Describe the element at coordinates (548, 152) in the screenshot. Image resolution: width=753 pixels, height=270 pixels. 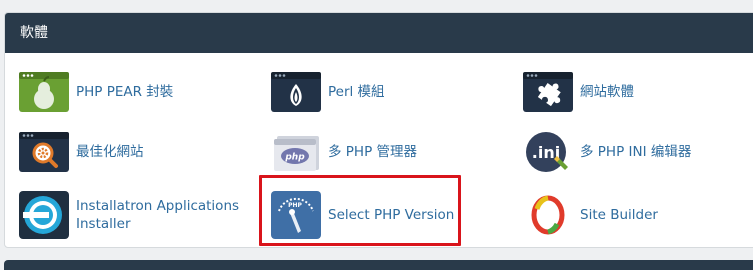
I see `ini-file-icon: .ini` at that location.